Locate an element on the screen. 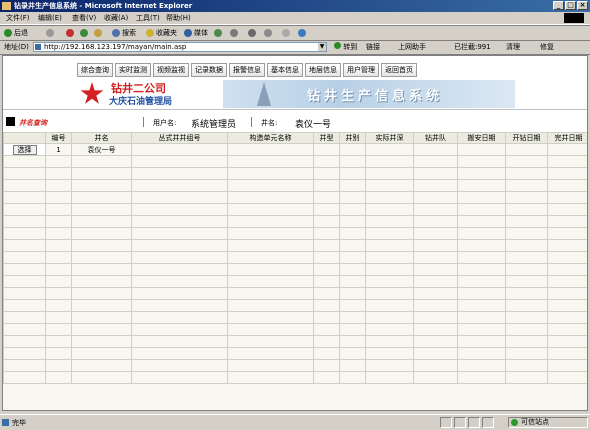 The width and height of the screenshot is (590, 430). go-button: 转到 is located at coordinates (345, 47).